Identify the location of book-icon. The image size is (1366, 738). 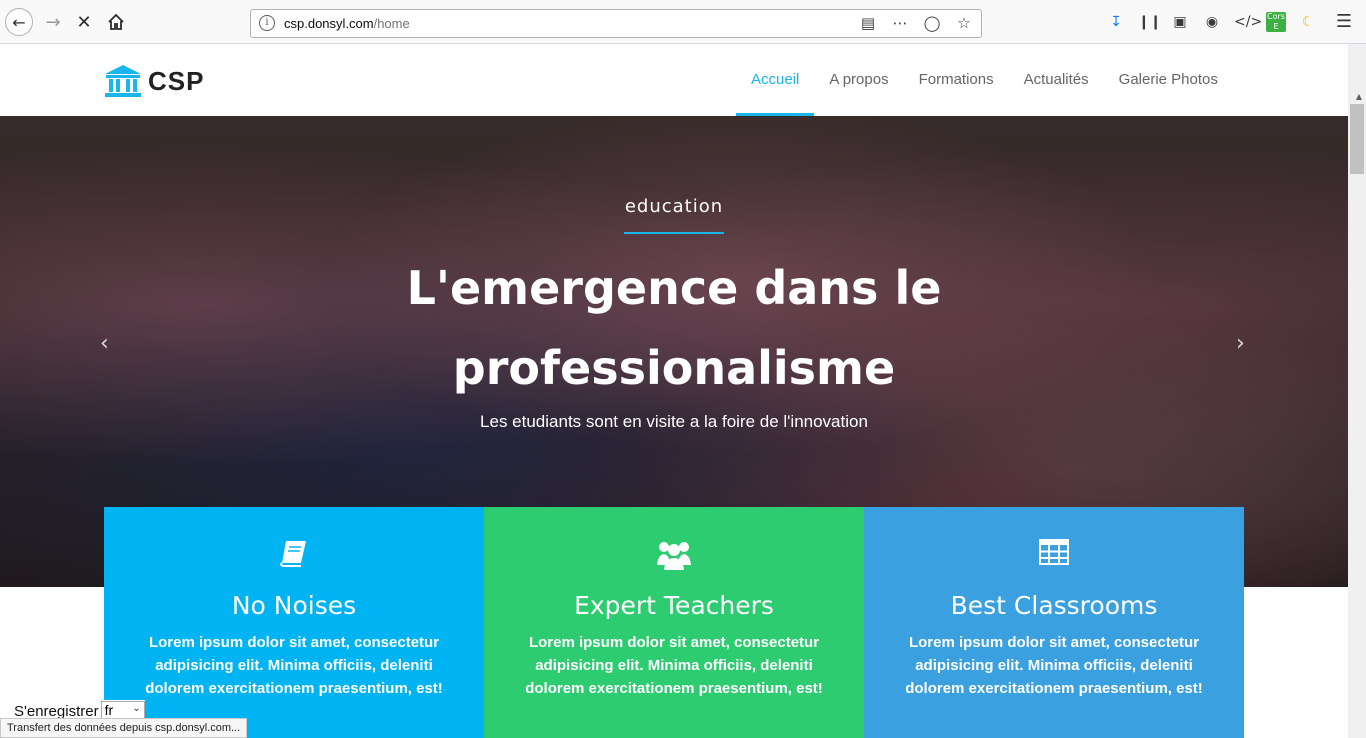
(293, 554).